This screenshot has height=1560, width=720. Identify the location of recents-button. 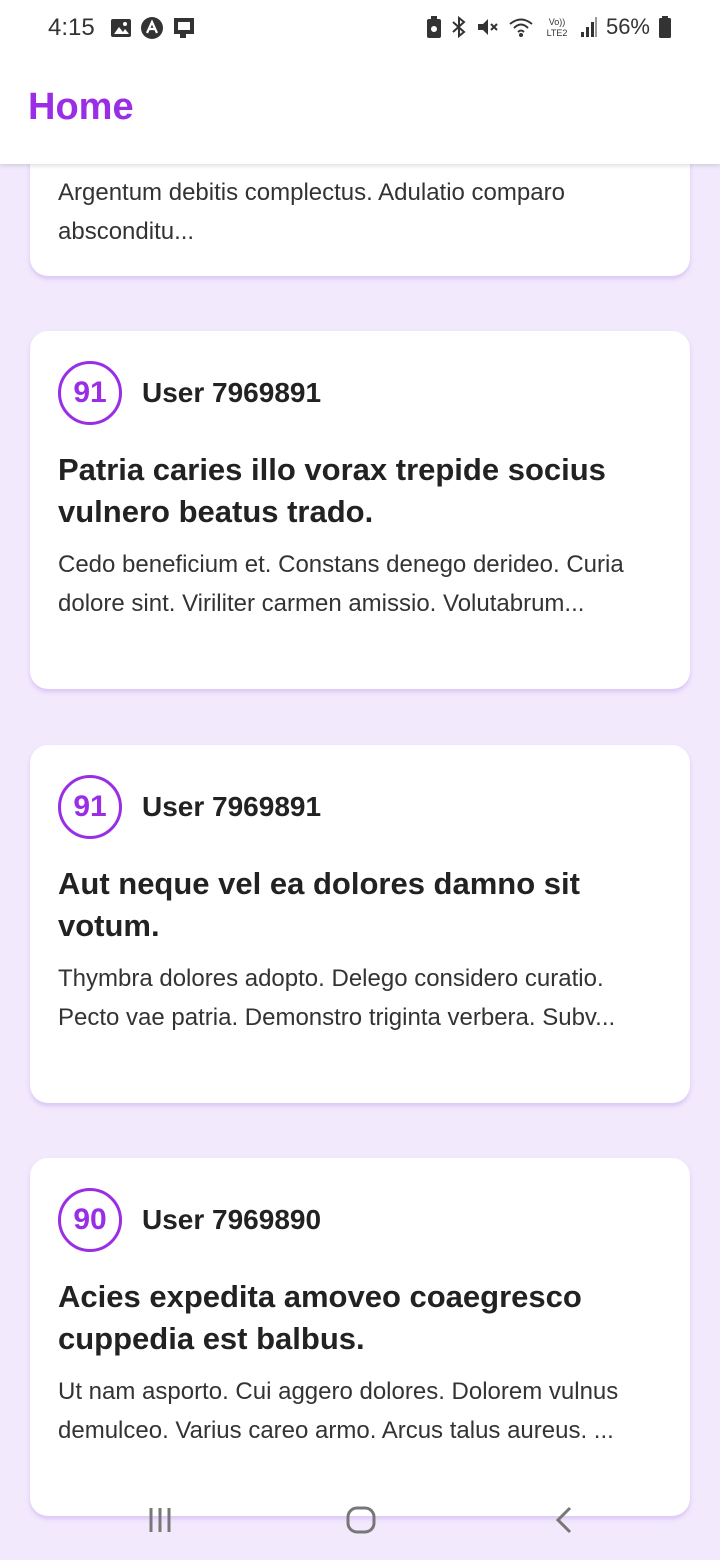
(160, 1520).